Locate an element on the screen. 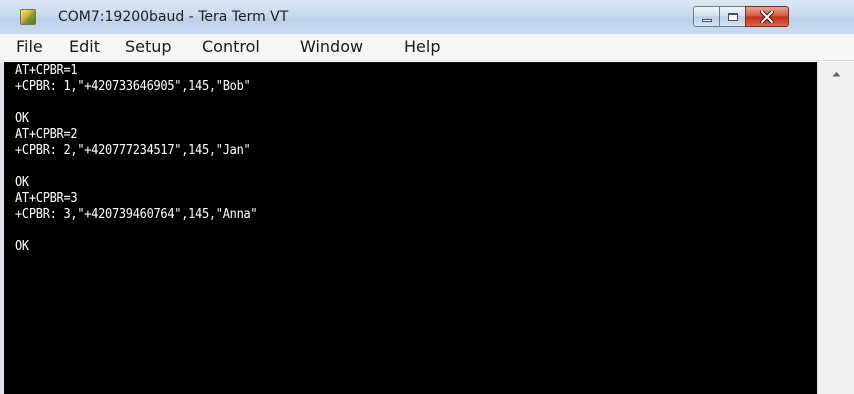 The image size is (854, 394). menu-bar: File Edit Setup Control Window Help is located at coordinates (427, 47).